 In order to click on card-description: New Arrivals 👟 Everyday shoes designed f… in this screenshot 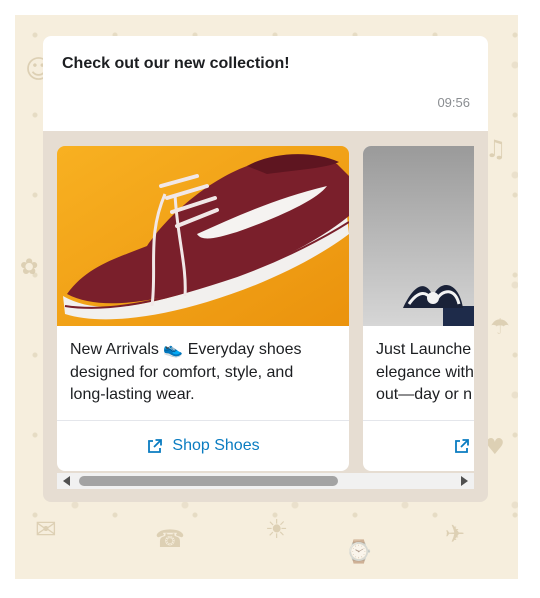, I will do `click(186, 372)`.